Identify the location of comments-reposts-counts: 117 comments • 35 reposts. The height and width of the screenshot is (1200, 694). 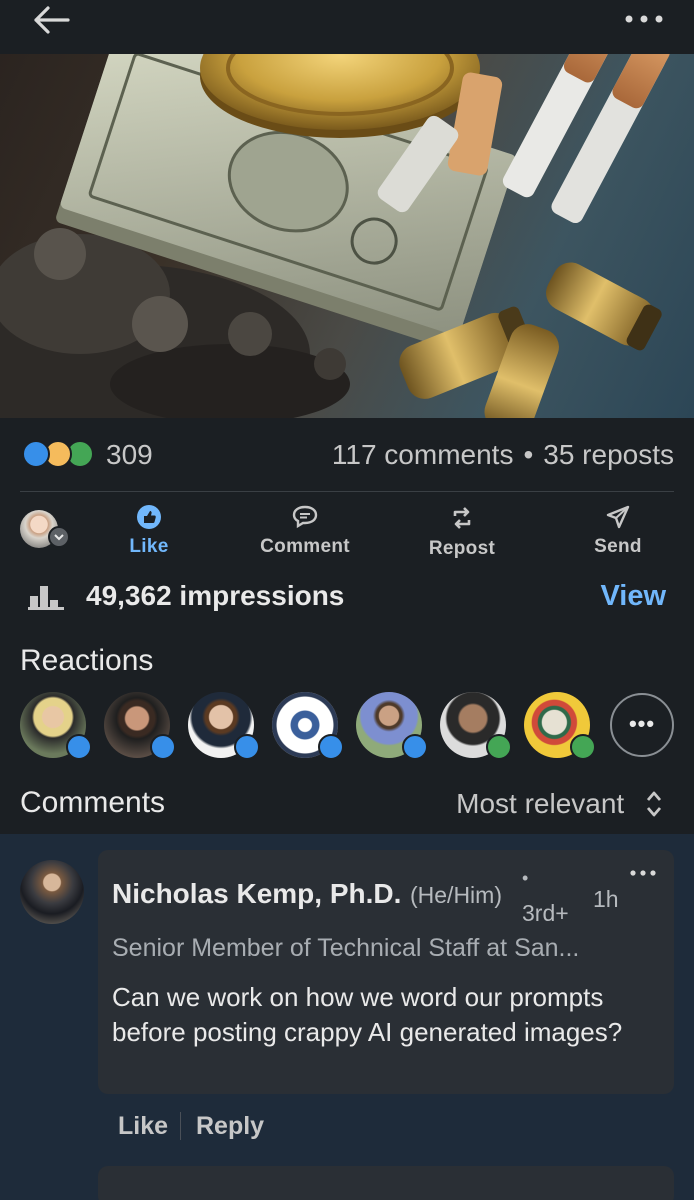
(503, 455).